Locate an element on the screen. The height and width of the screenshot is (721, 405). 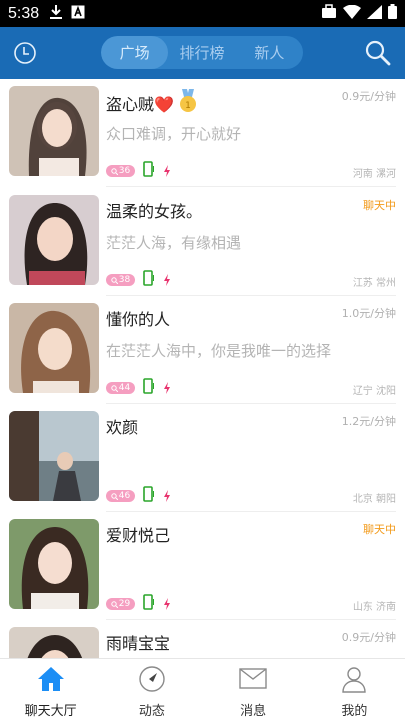
list-item: 欢颜 1.2元/分钟 46 北京 朝阳 is located at coordinates (202, 458).